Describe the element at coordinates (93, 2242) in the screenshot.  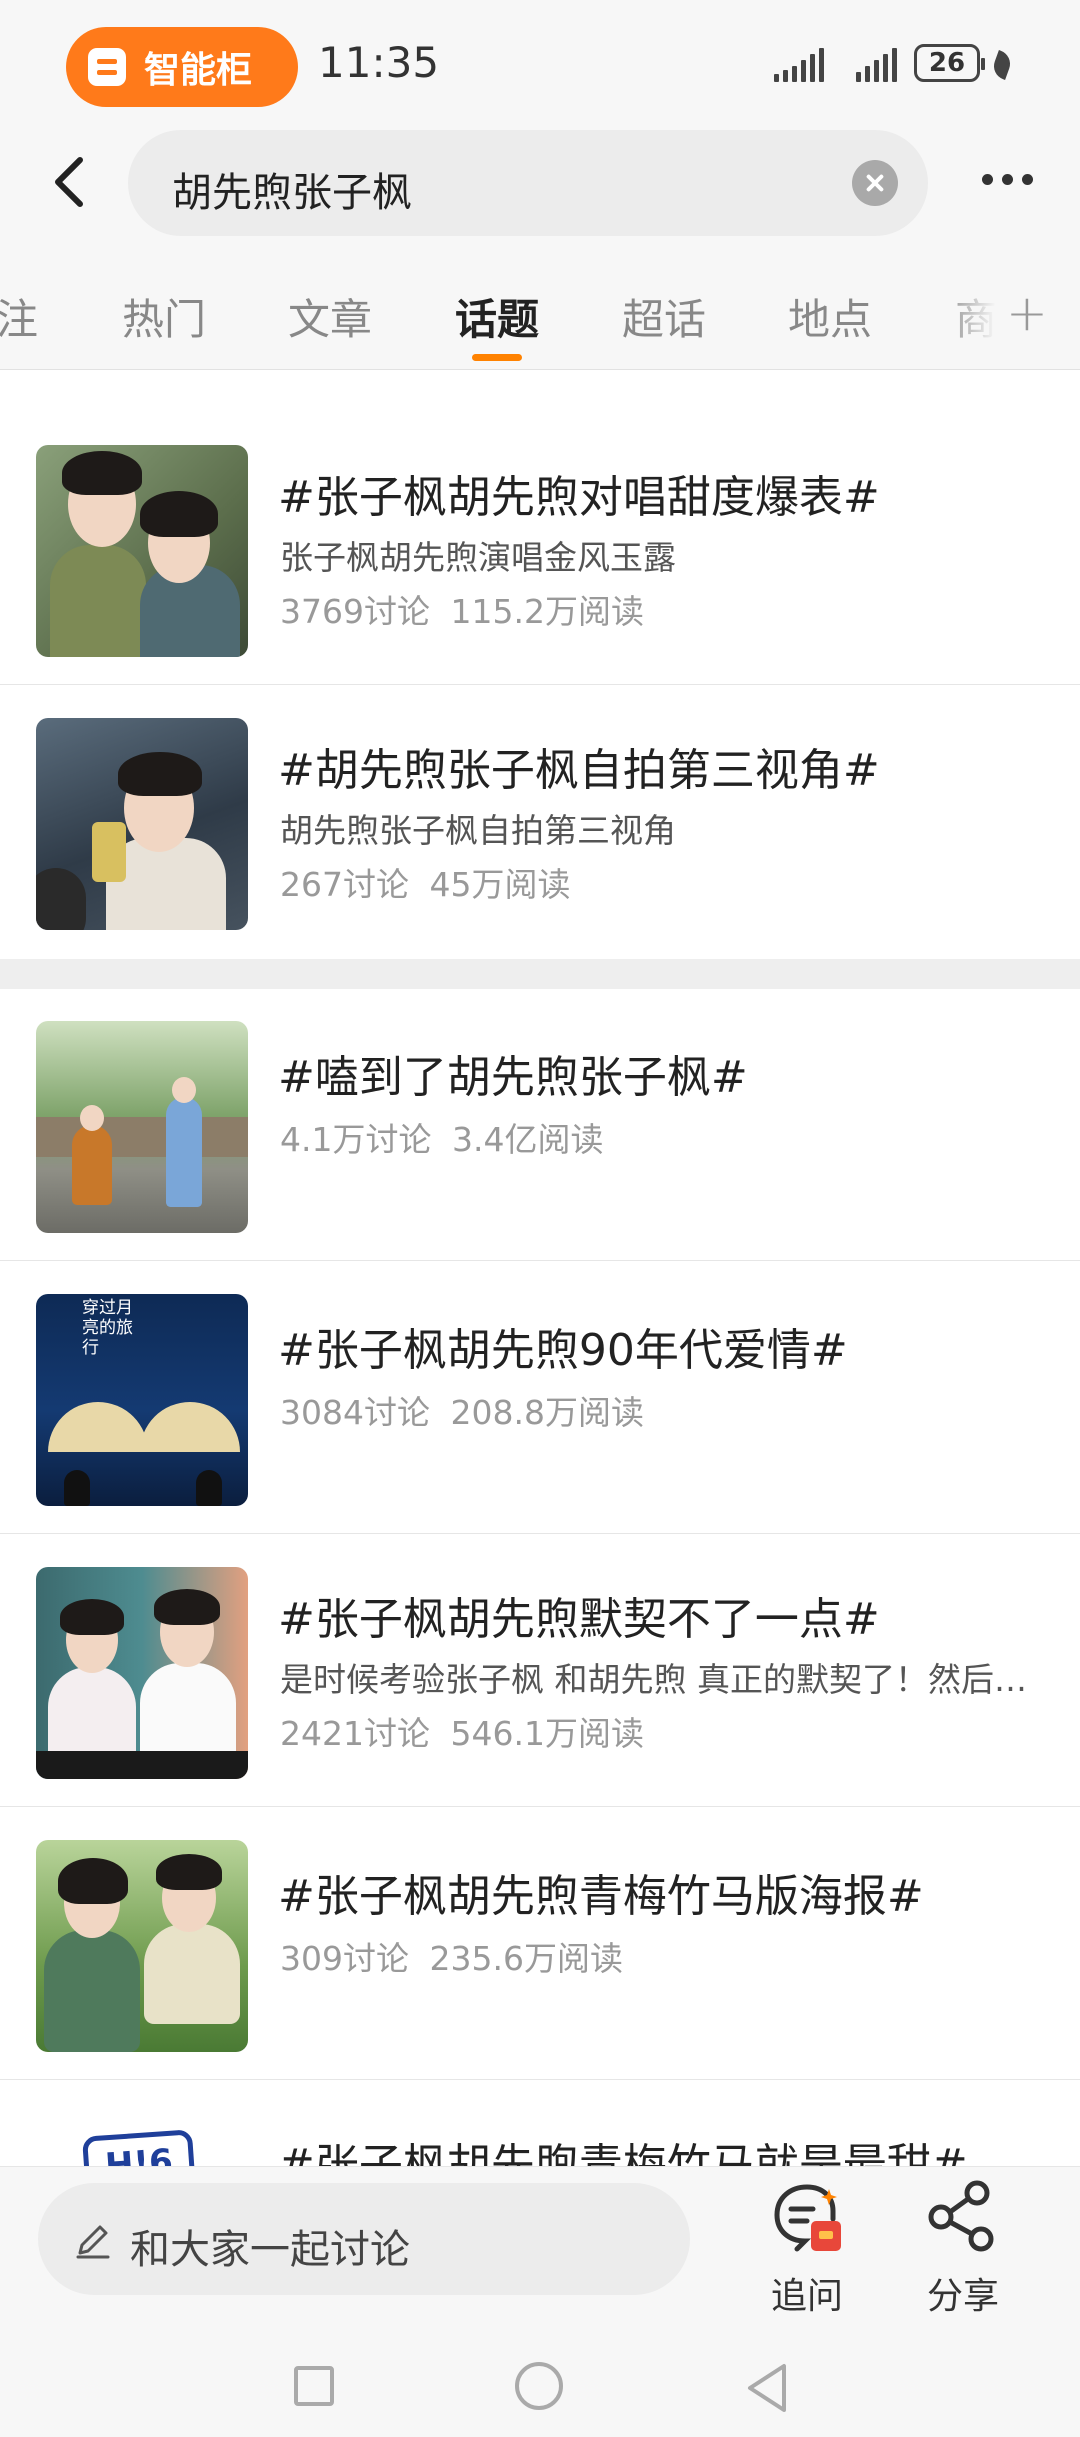
I see `pencil-icon` at that location.